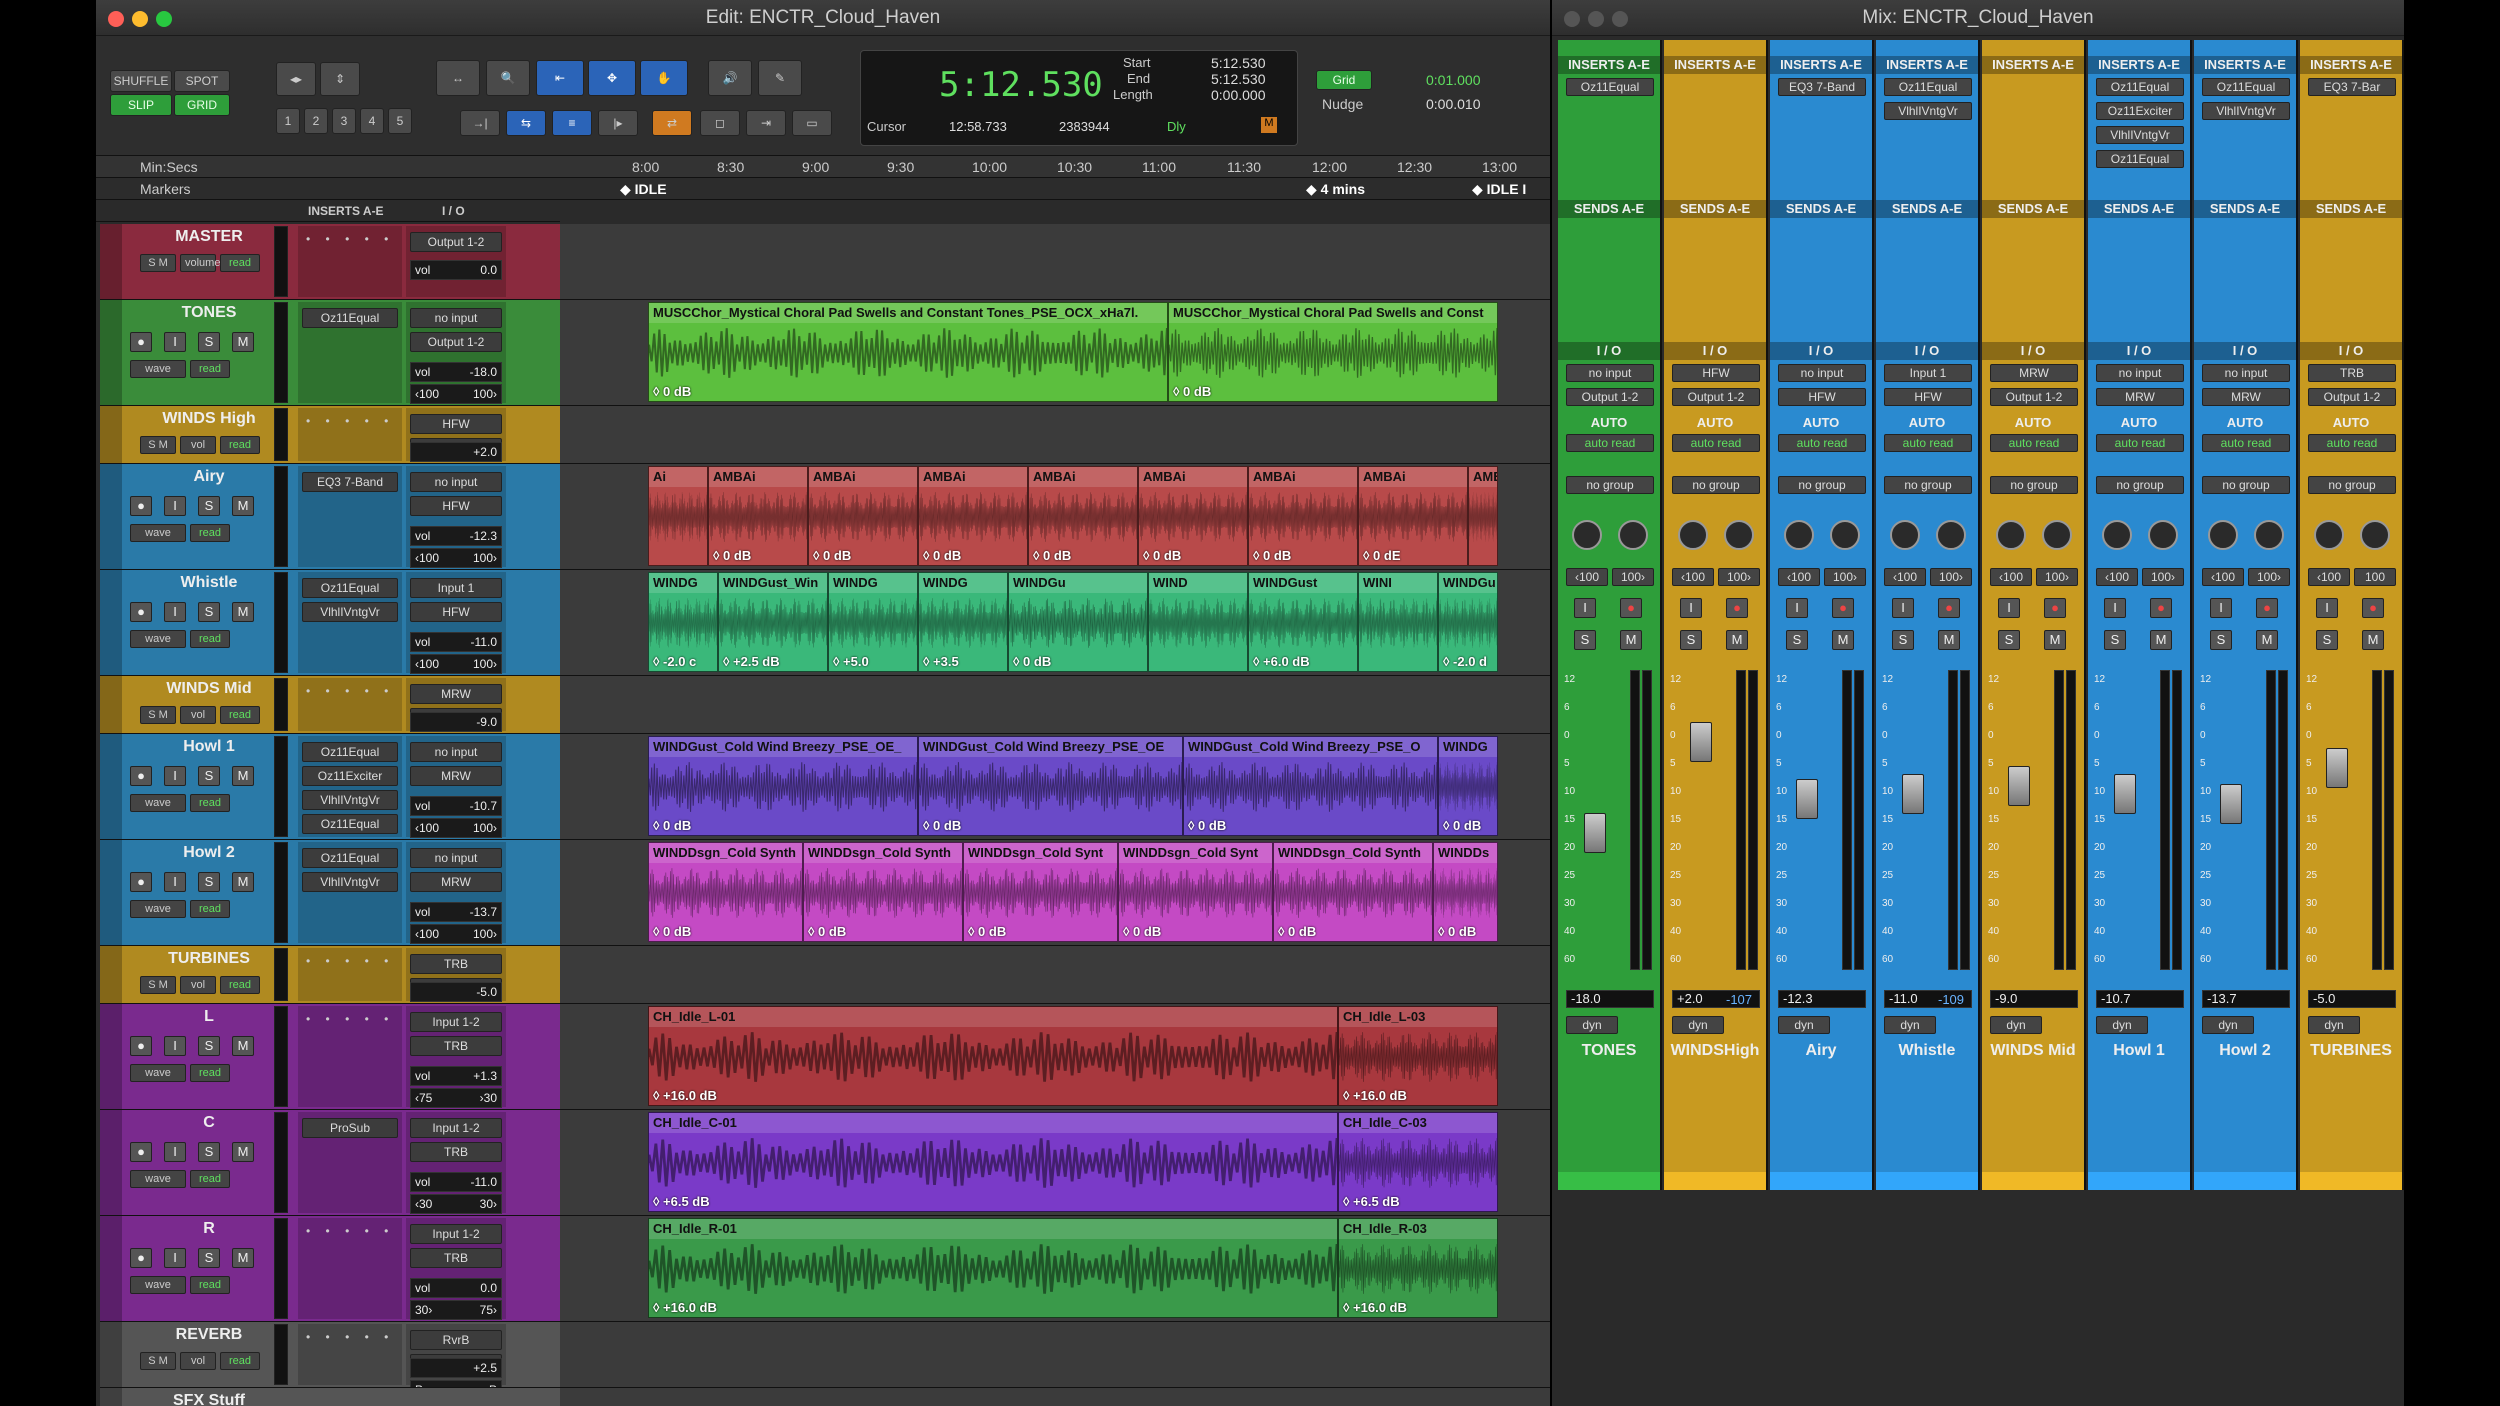 The width and height of the screenshot is (2500, 1406). Describe the element at coordinates (1344, 80) in the screenshot. I see `grid-toggle-button: Grid` at that location.